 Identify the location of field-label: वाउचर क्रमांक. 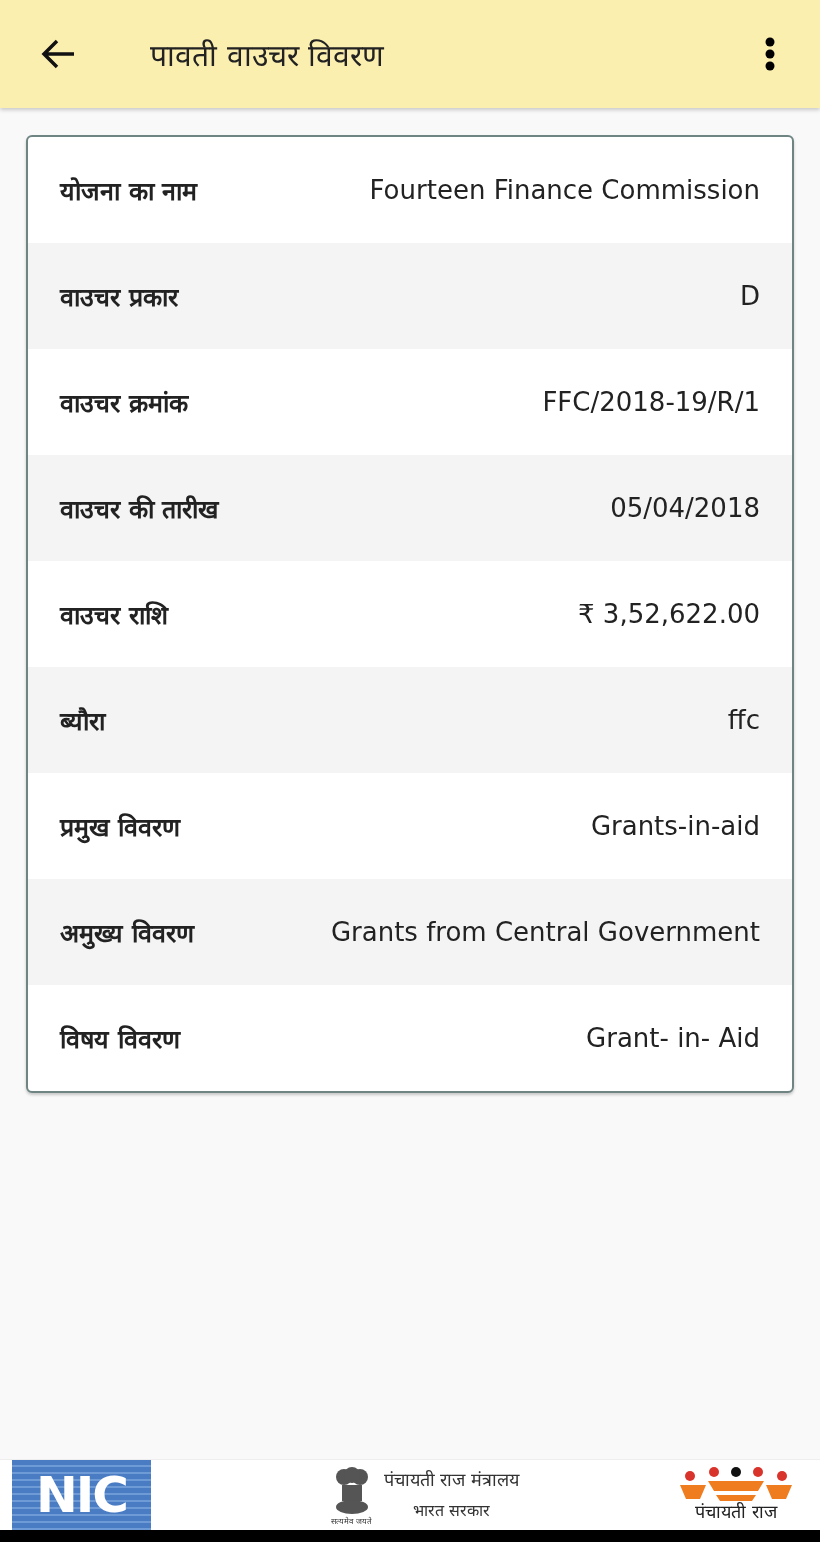
(124, 403).